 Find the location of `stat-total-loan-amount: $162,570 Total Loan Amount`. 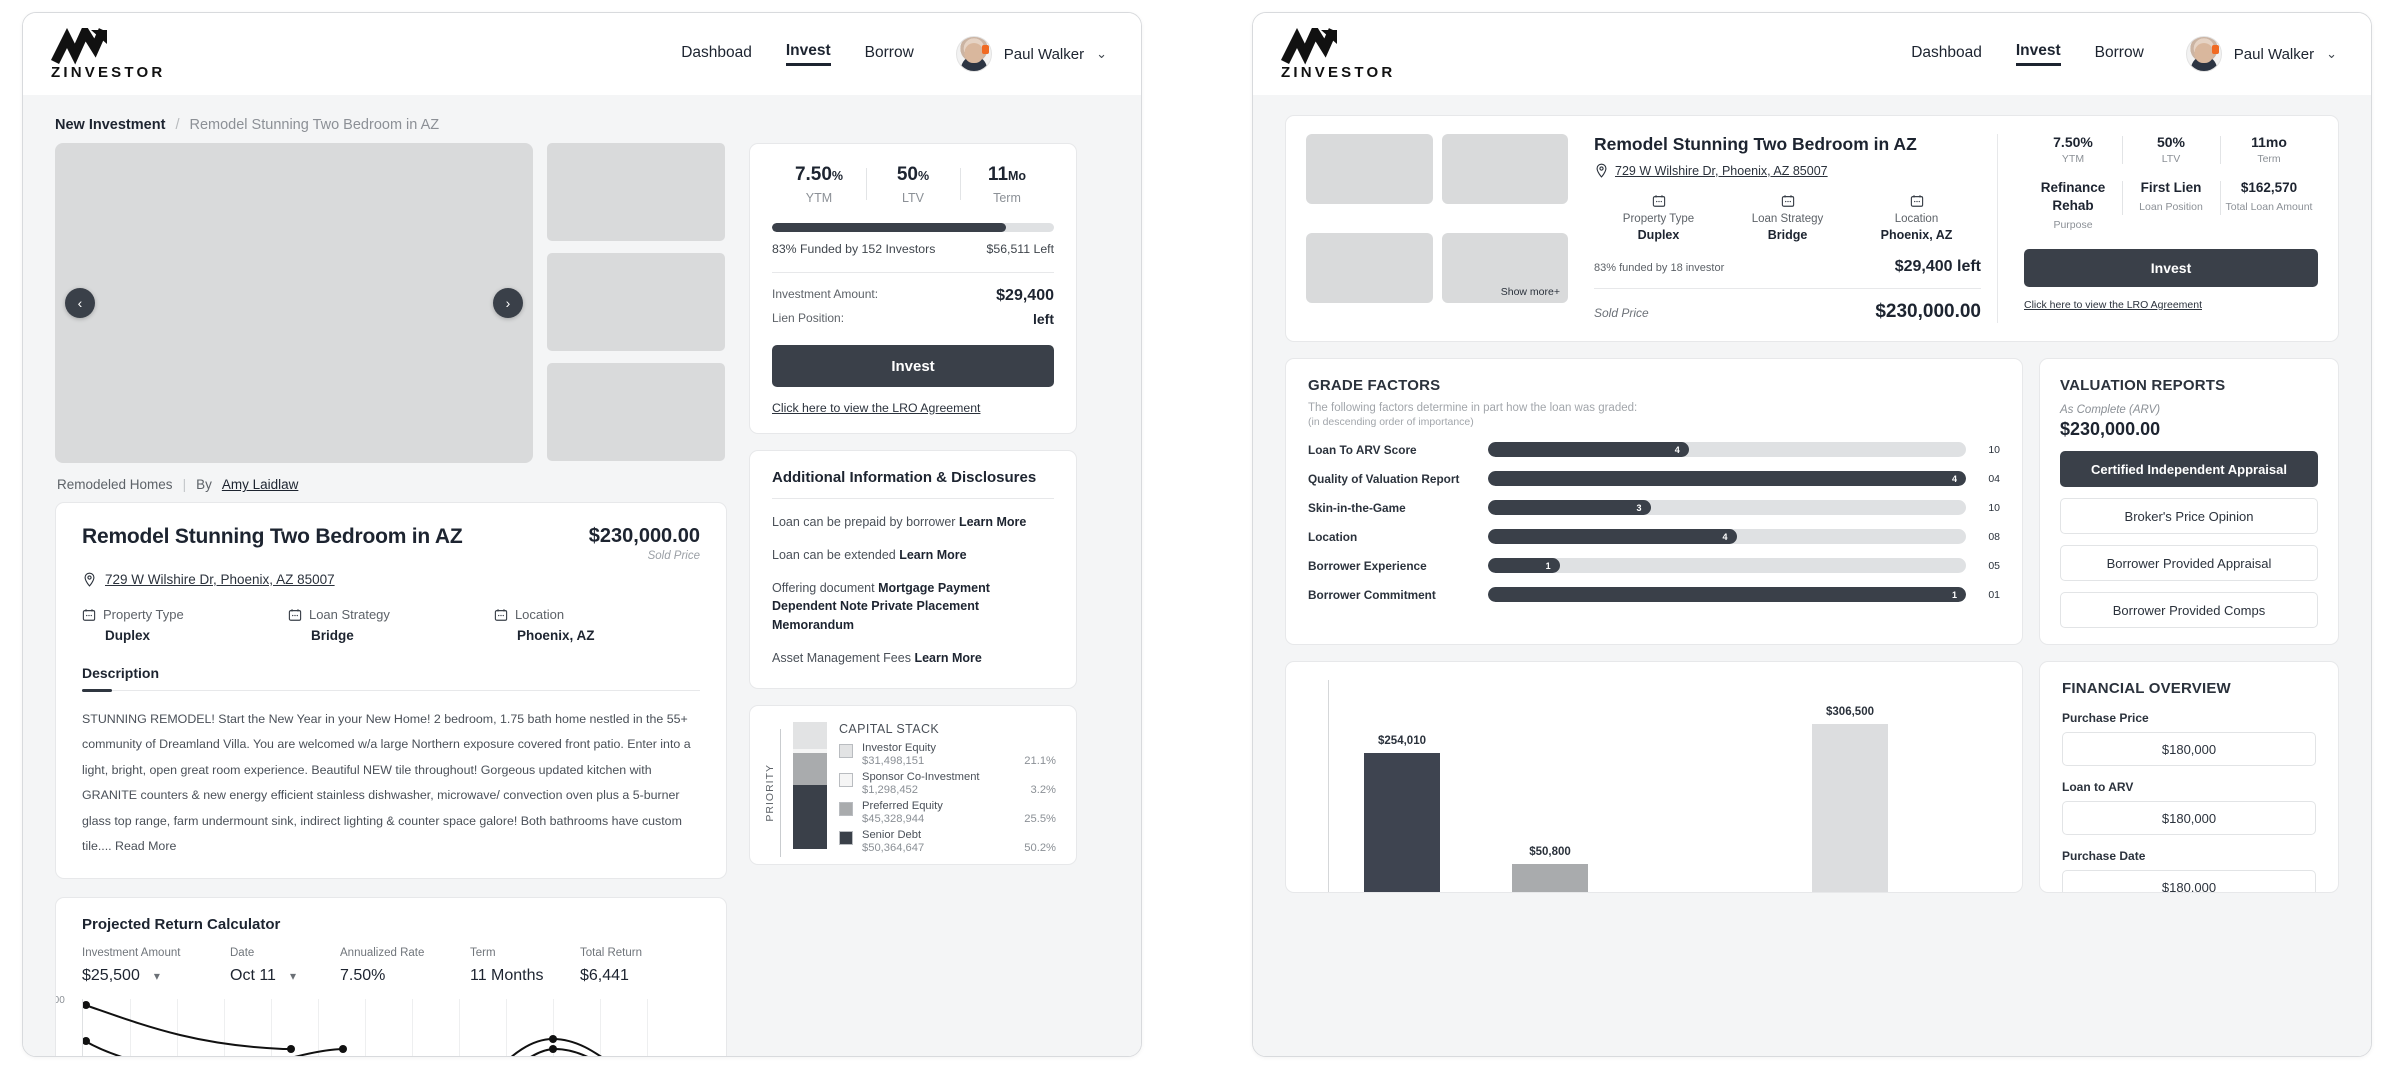

stat-total-loan-amount: $162,570 Total Loan Amount is located at coordinates (2269, 206).